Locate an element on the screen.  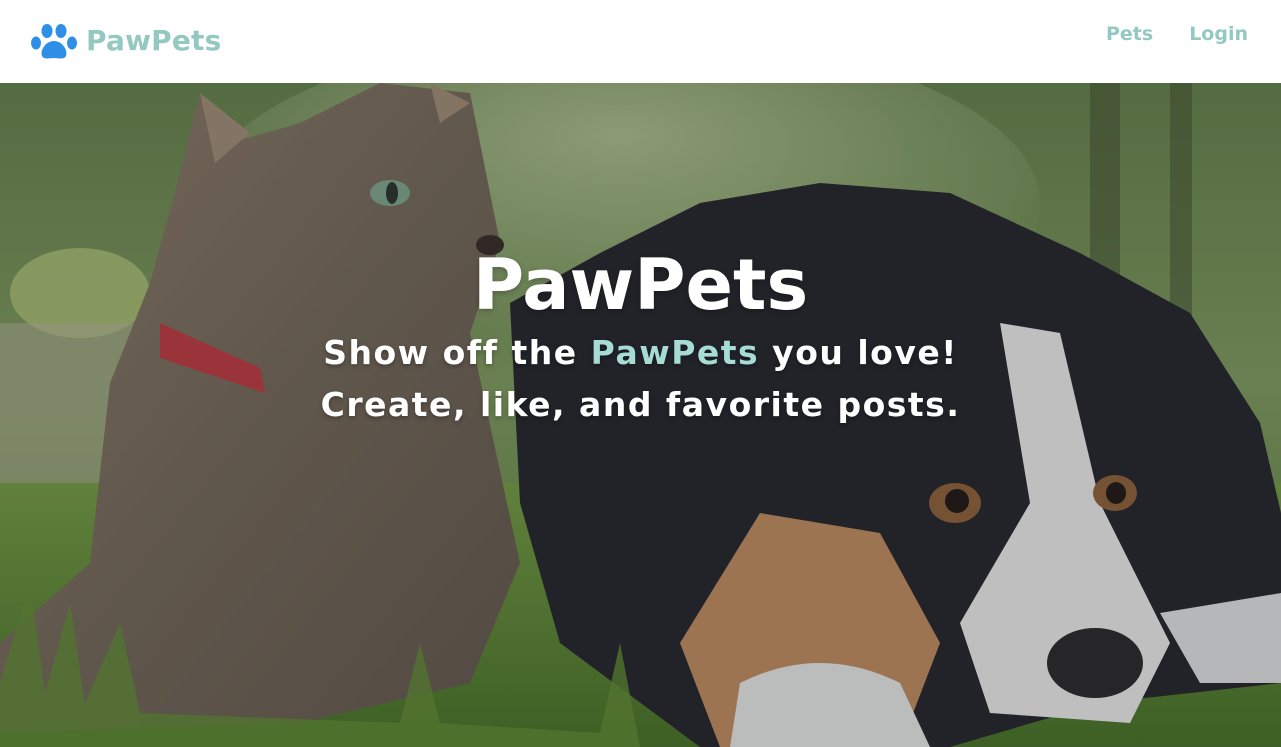
nav-link-login: Login is located at coordinates (1218, 34).